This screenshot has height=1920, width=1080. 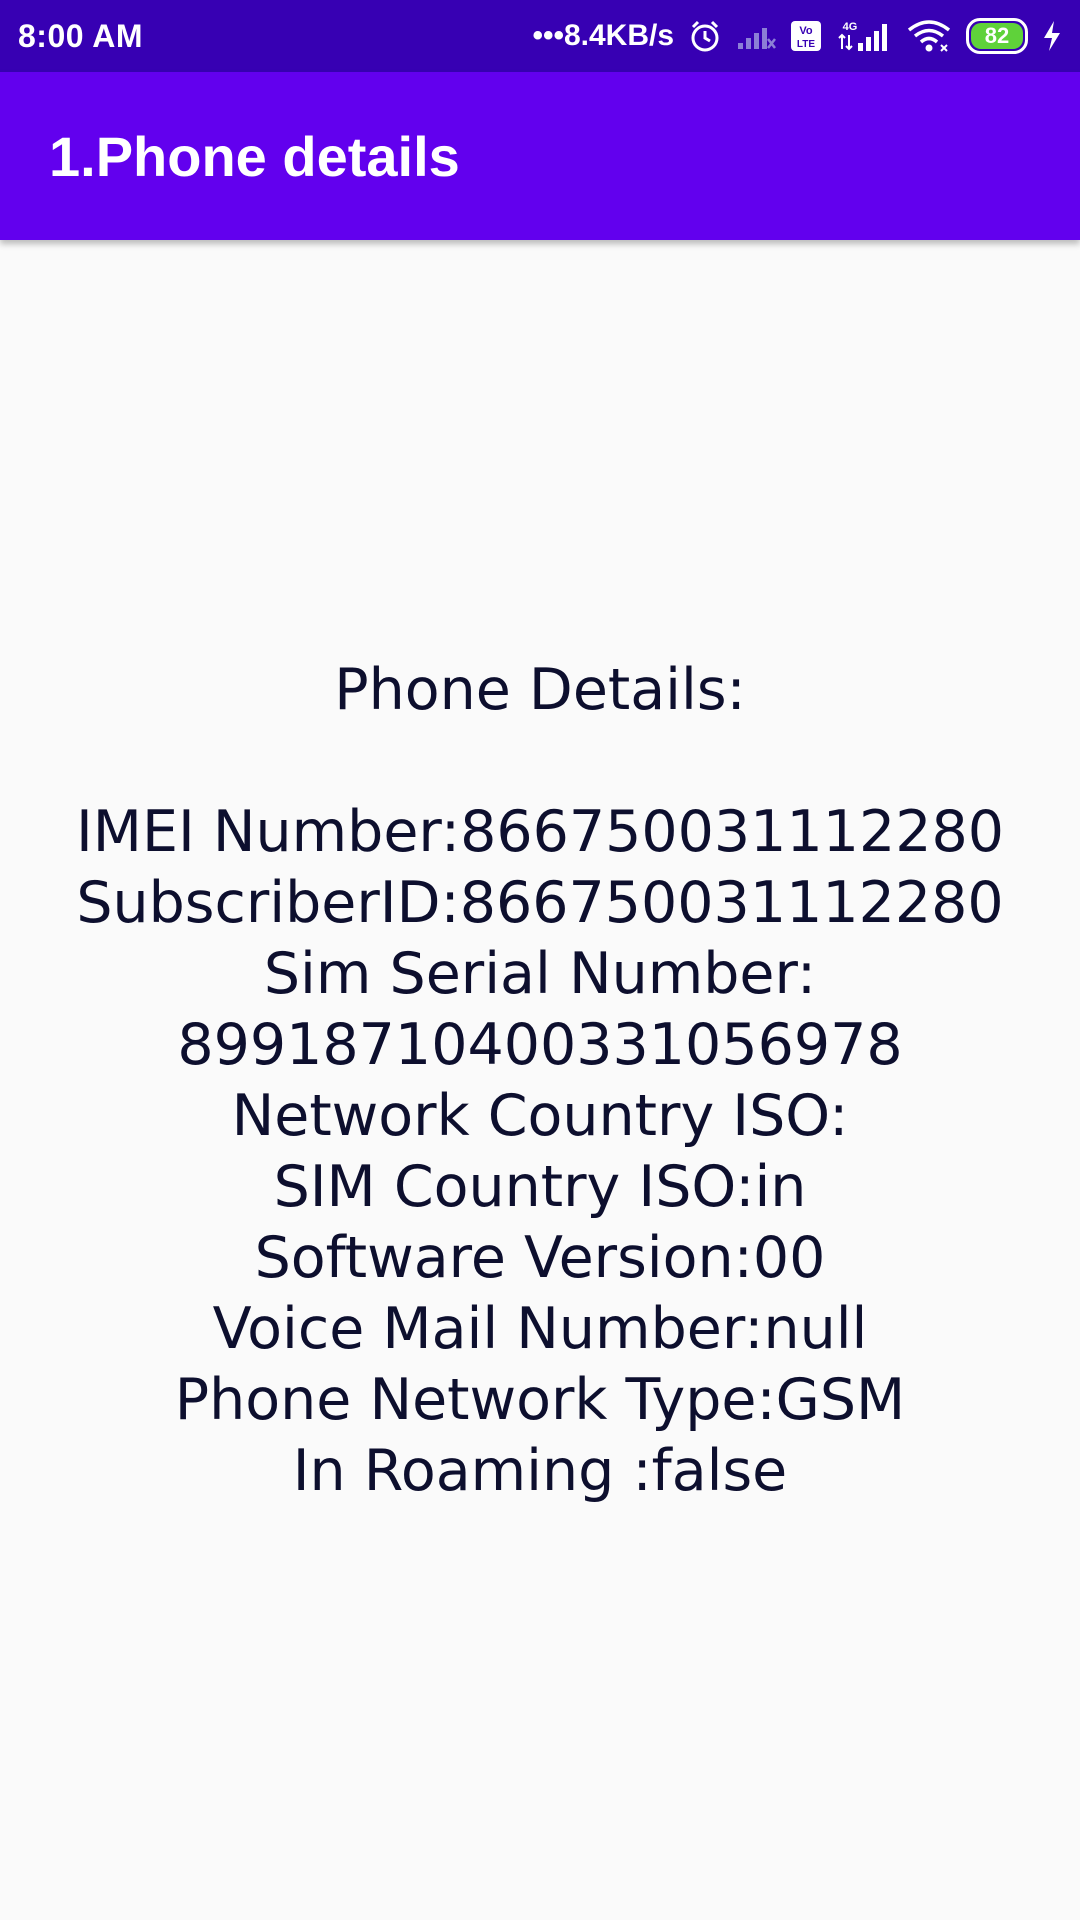 I want to click on status-icons: •••8.4KB/s Vo LTE 4G 82, so click(x=797, y=36).